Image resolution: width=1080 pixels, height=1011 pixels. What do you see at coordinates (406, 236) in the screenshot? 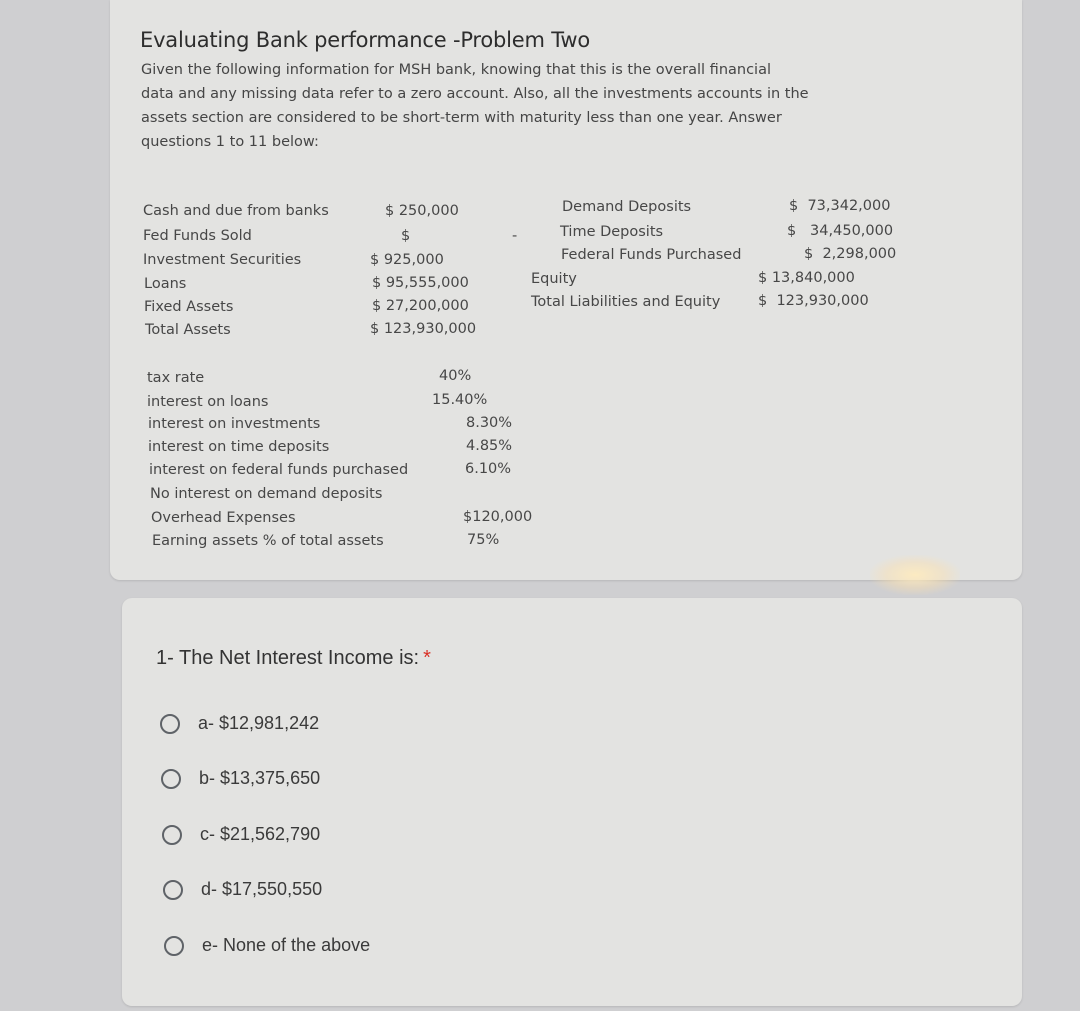
I see `asset-value: $` at bounding box center [406, 236].